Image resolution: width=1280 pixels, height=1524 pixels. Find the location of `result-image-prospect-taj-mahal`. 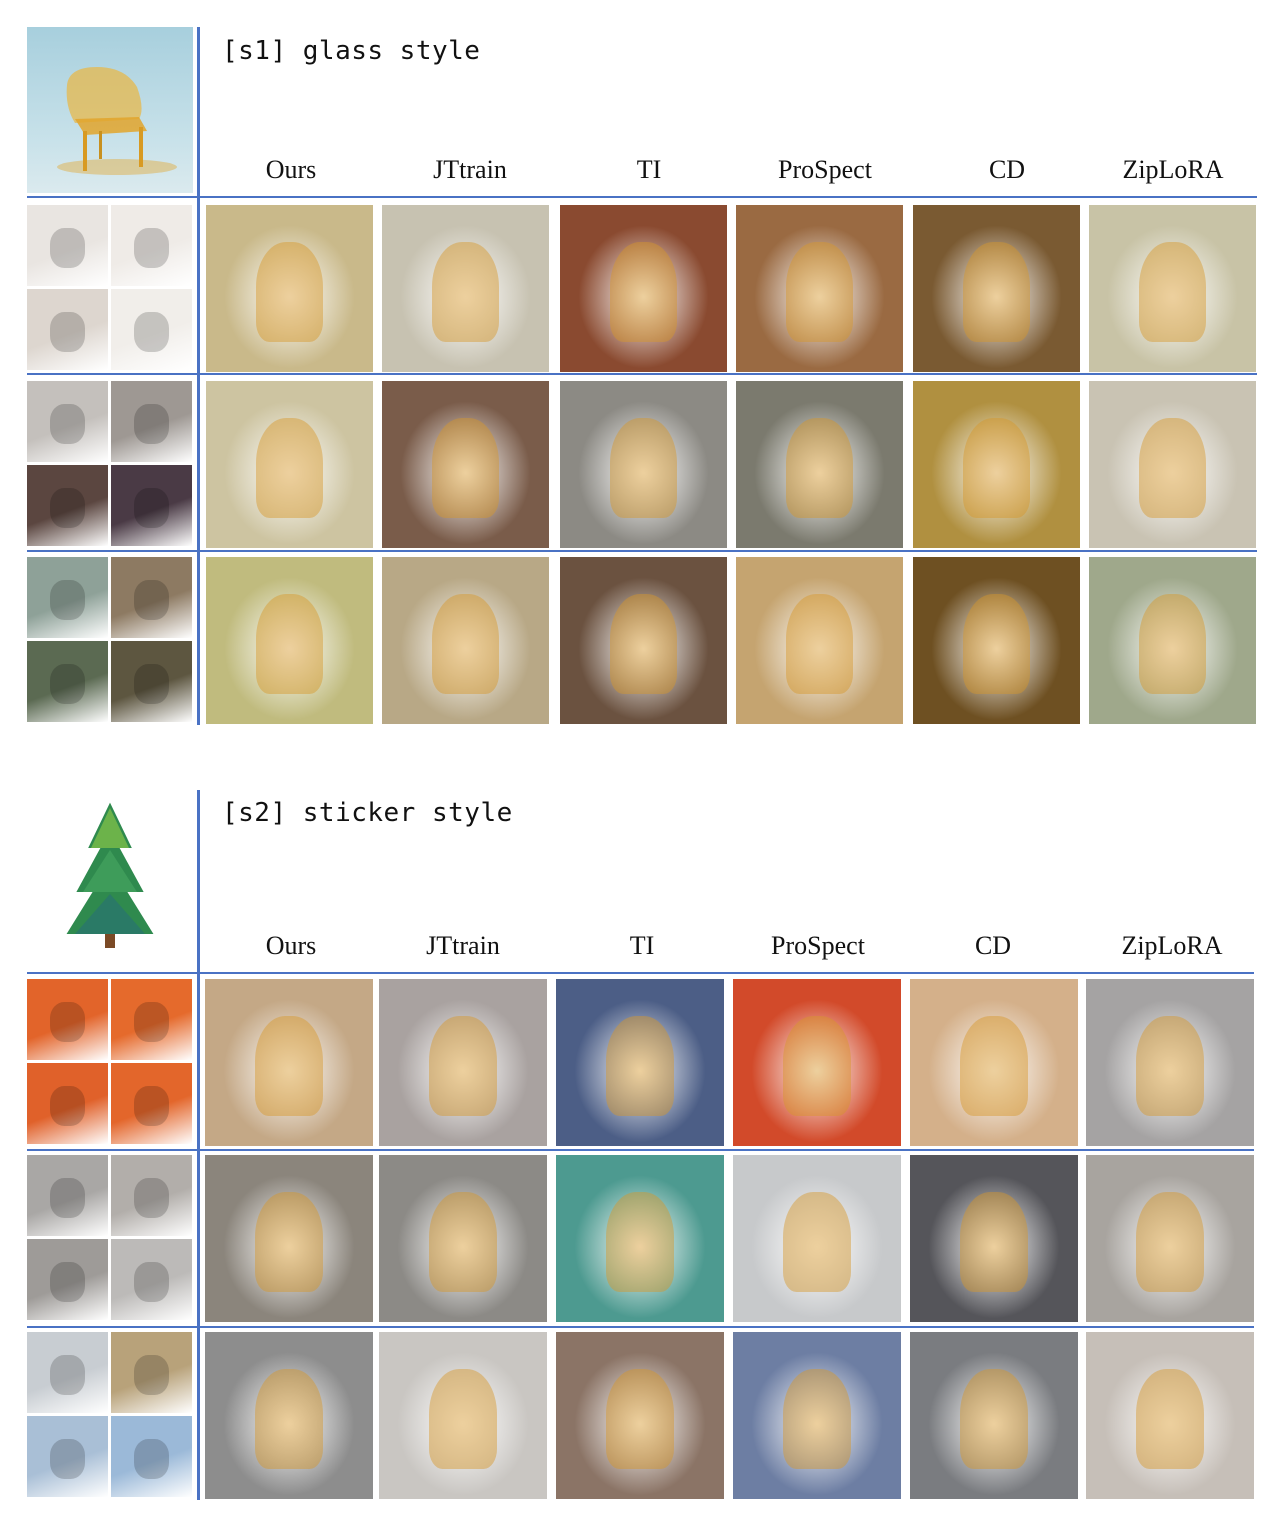

result-image-prospect-taj-mahal is located at coordinates (817, 1415).